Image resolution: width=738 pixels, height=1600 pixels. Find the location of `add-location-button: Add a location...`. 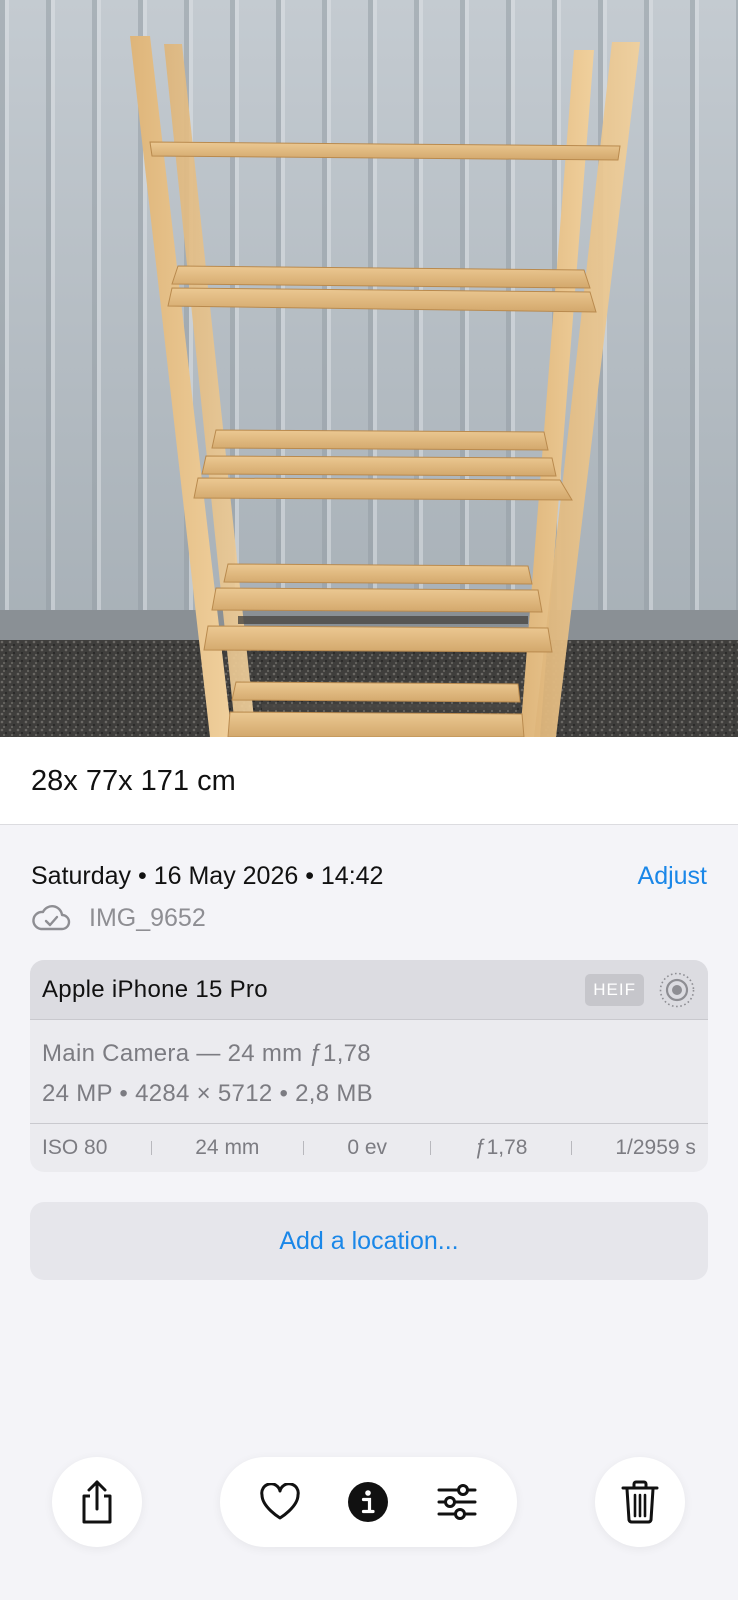

add-location-button: Add a location... is located at coordinates (369, 1241).